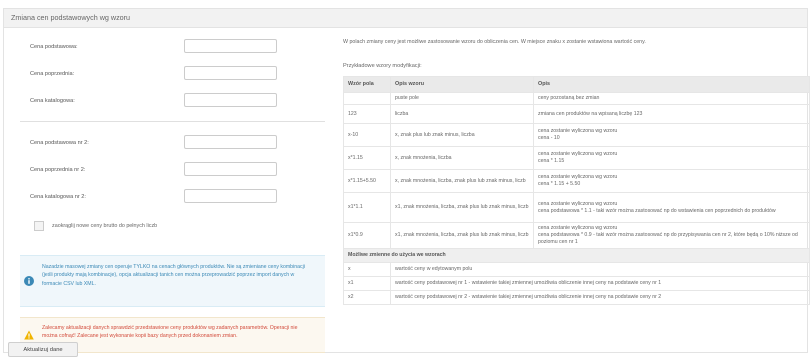 This screenshot has width=811, height=357. I want to click on field-label: Cena katalogowa nr 2:, so click(58, 197).